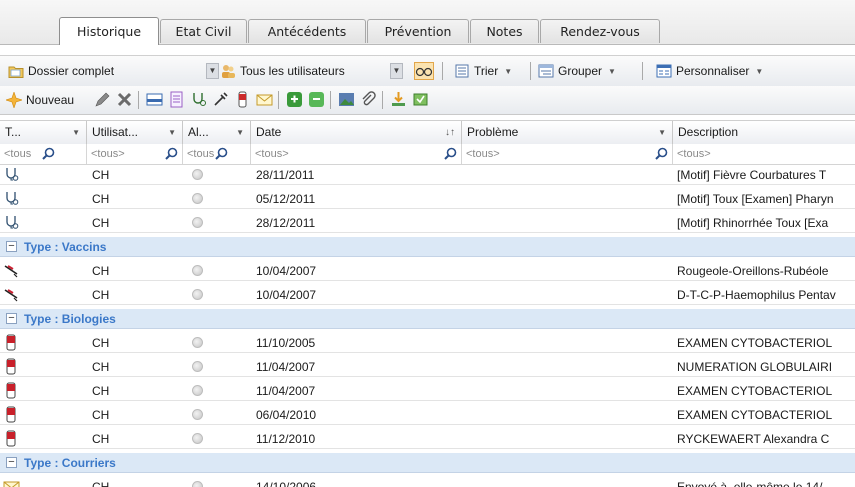 This screenshot has width=855, height=487. I want to click on sort-button: Trier ▼, so click(483, 71).